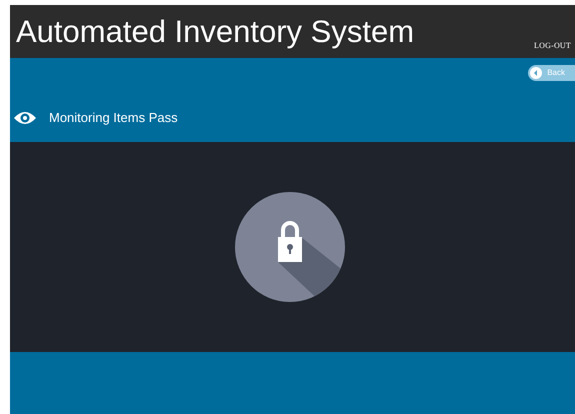  What do you see at coordinates (113, 118) in the screenshot?
I see `section-title: Monitoring Items Pass` at bounding box center [113, 118].